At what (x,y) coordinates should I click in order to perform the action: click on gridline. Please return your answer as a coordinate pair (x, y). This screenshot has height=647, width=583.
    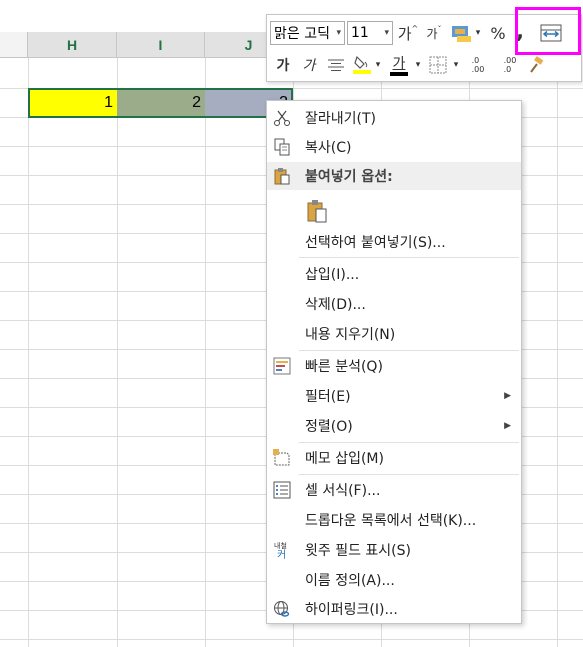
    Looking at the image, I should click on (291, 639).